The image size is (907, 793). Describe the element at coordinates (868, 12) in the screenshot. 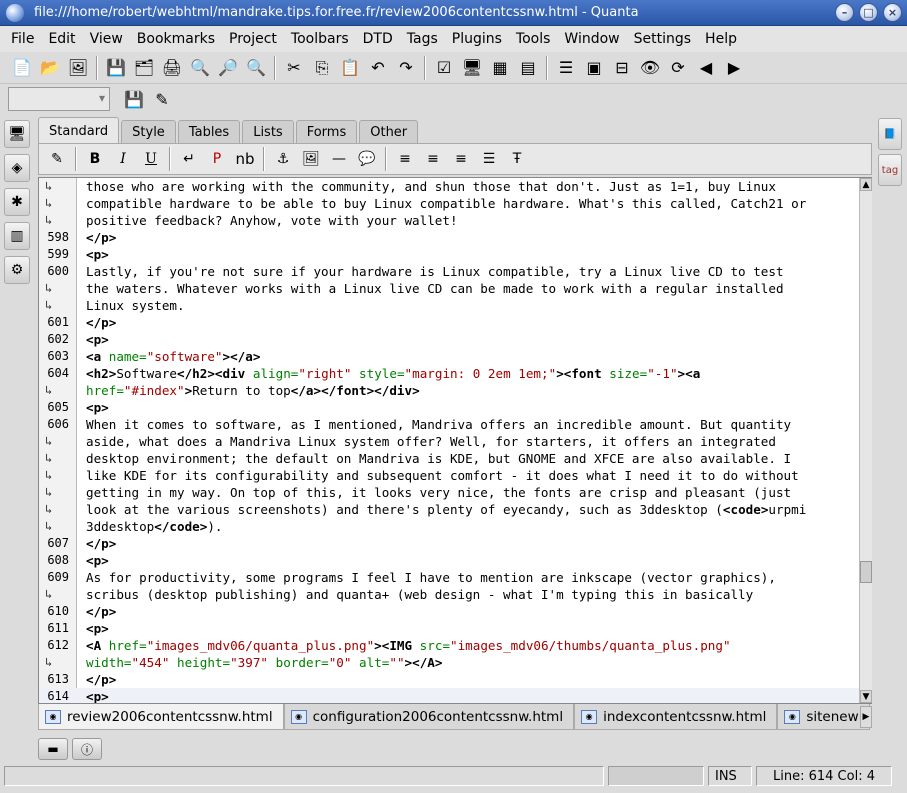

I see `maximize-icon: □` at that location.